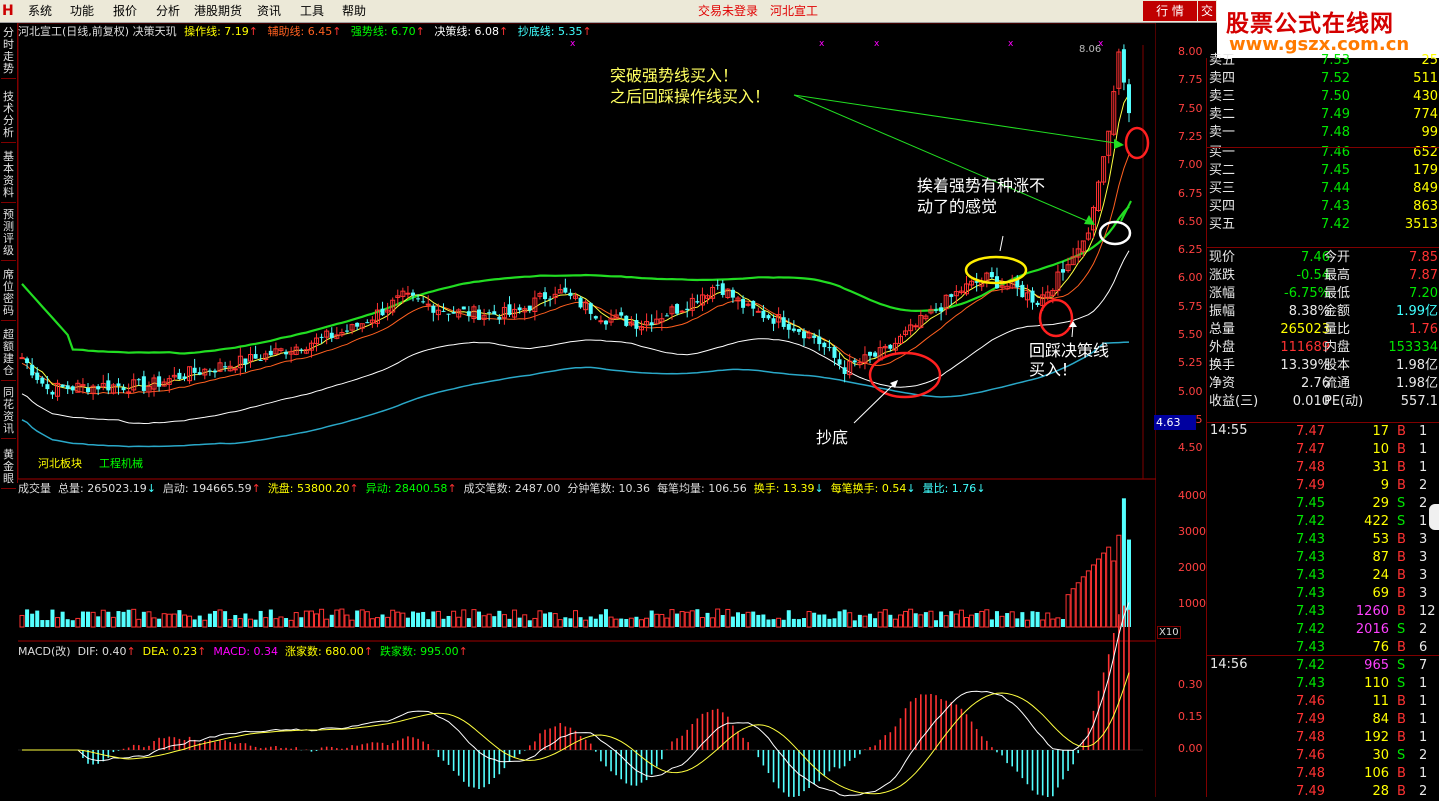  Describe the element at coordinates (1119, 144) in the screenshot. I see `arrow-head` at that location.